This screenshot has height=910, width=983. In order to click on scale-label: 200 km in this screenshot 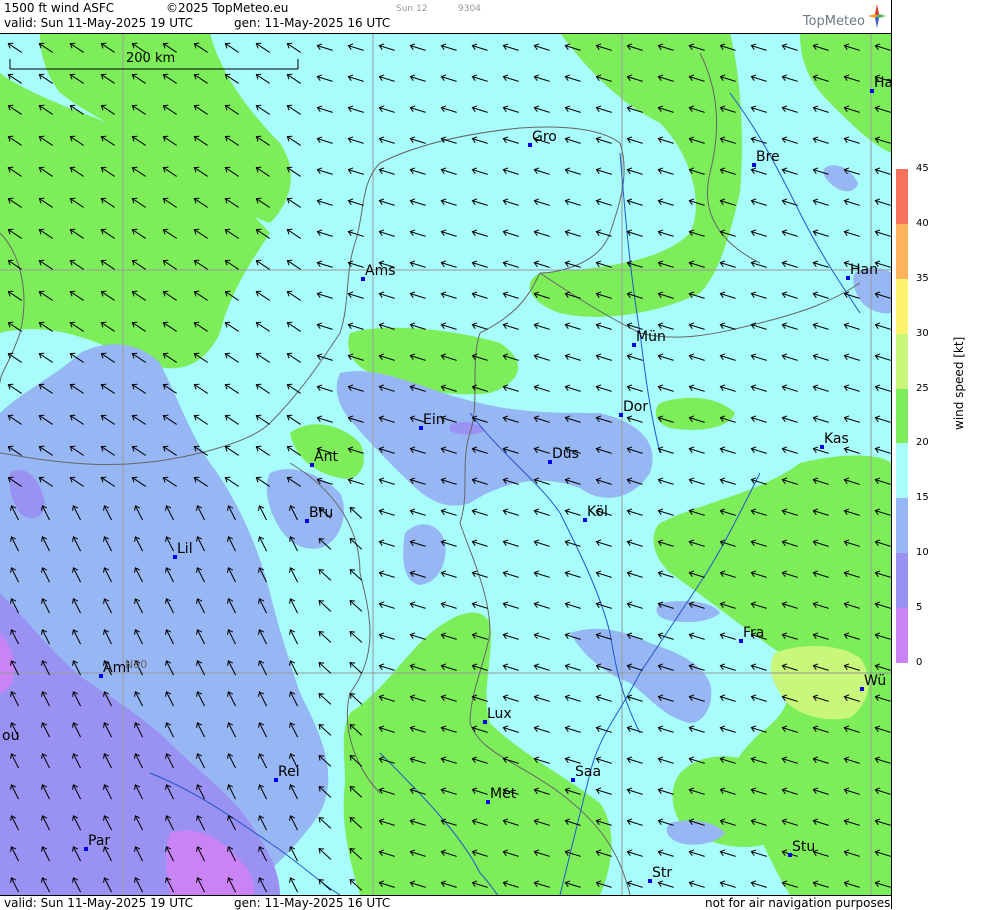, I will do `click(151, 58)`.